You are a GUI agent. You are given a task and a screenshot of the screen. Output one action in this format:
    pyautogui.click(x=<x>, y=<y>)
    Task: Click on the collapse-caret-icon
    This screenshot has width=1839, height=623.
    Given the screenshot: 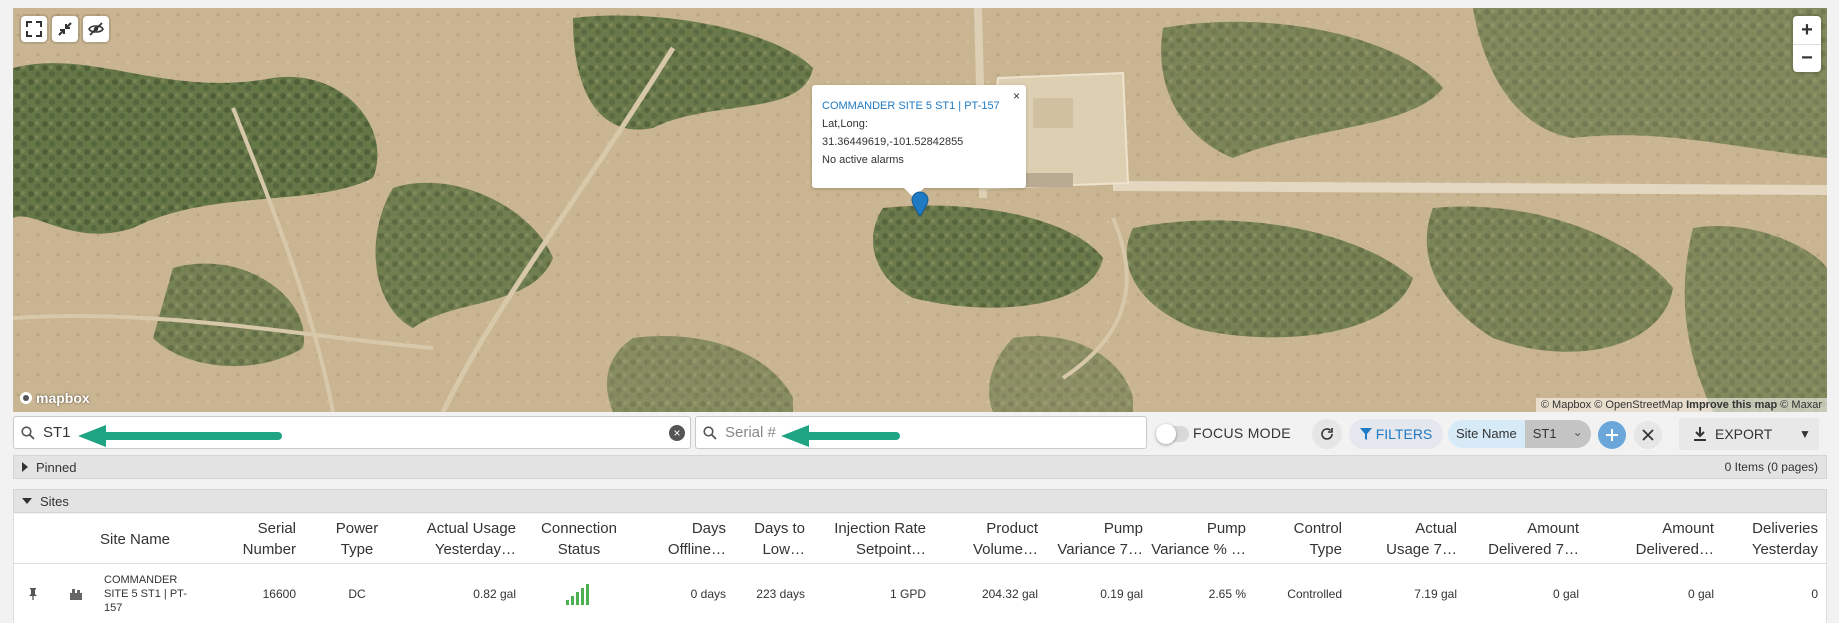 What is the action you would take?
    pyautogui.click(x=27, y=501)
    